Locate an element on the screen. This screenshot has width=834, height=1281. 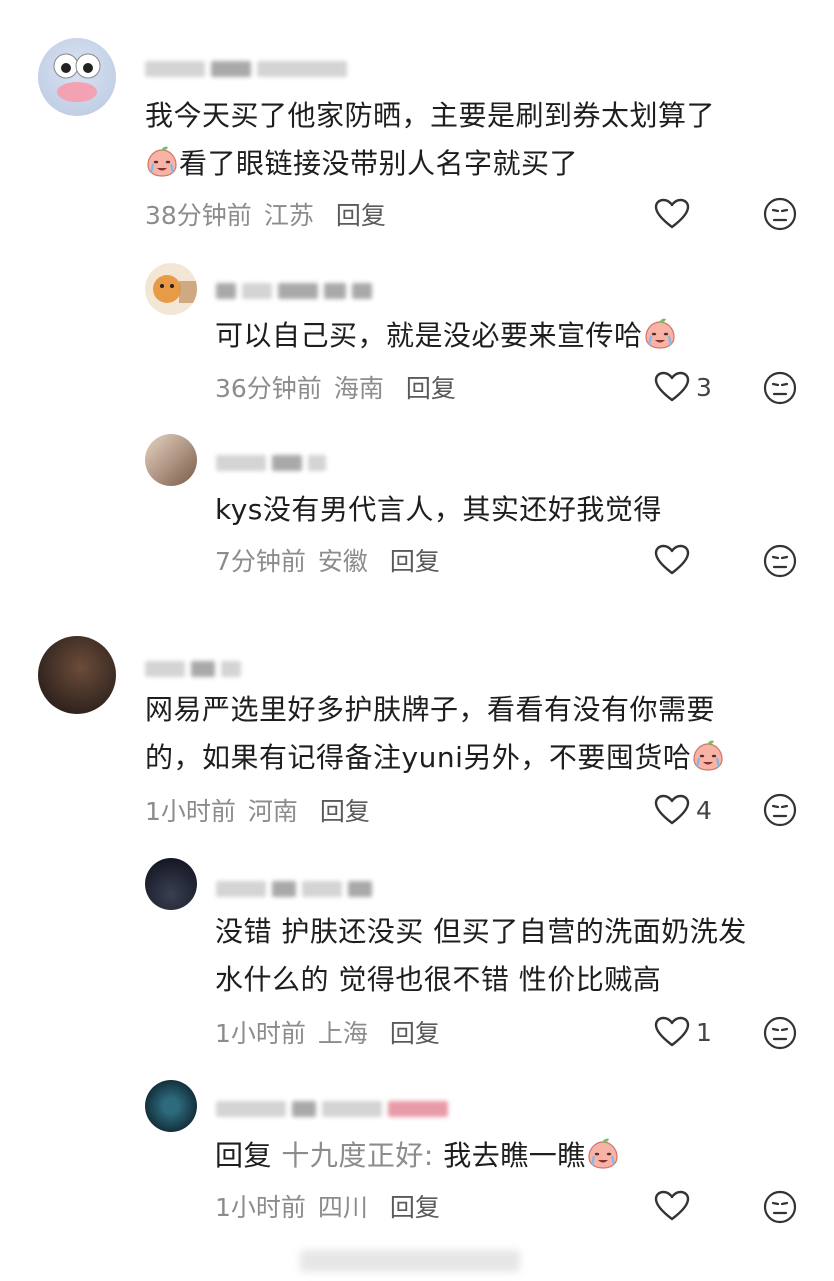
comment-line: 看了眼链接没带别人名字就买了 is located at coordinates (430, 164).